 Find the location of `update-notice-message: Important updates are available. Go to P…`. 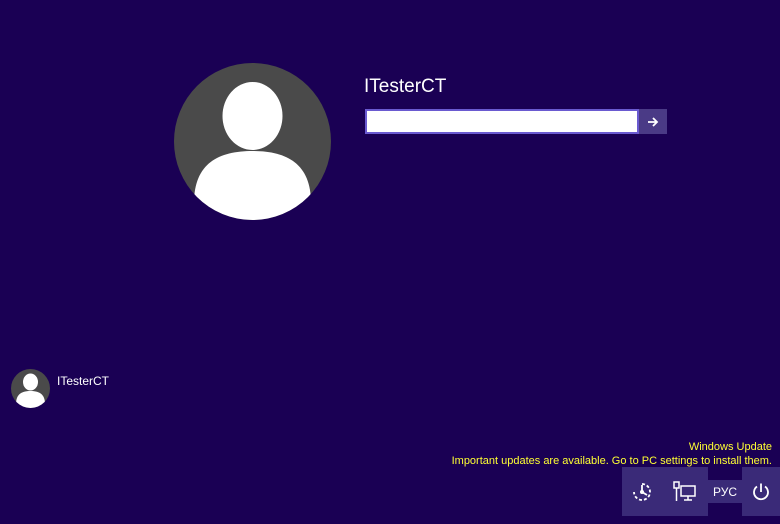

update-notice-message: Important updates are available. Go to P… is located at coordinates (611, 461).